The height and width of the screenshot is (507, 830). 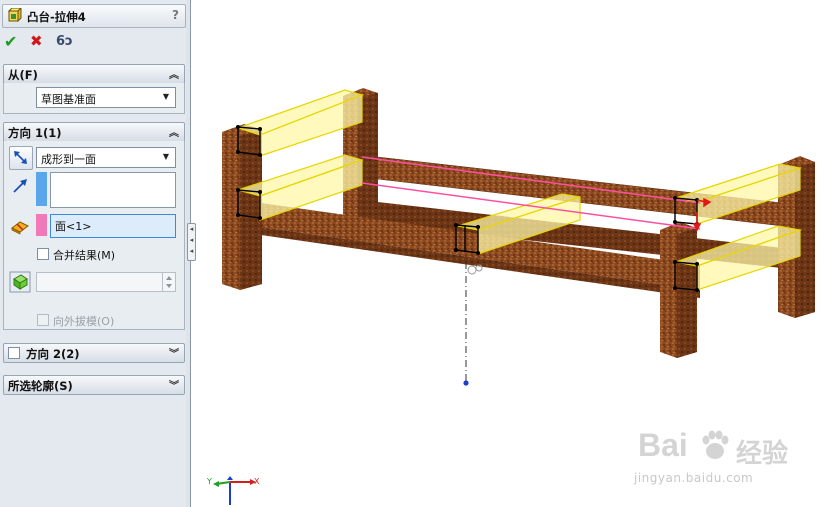 What do you see at coordinates (23, 75) in the screenshot?
I see `from-section-title: 从(F)` at bounding box center [23, 75].